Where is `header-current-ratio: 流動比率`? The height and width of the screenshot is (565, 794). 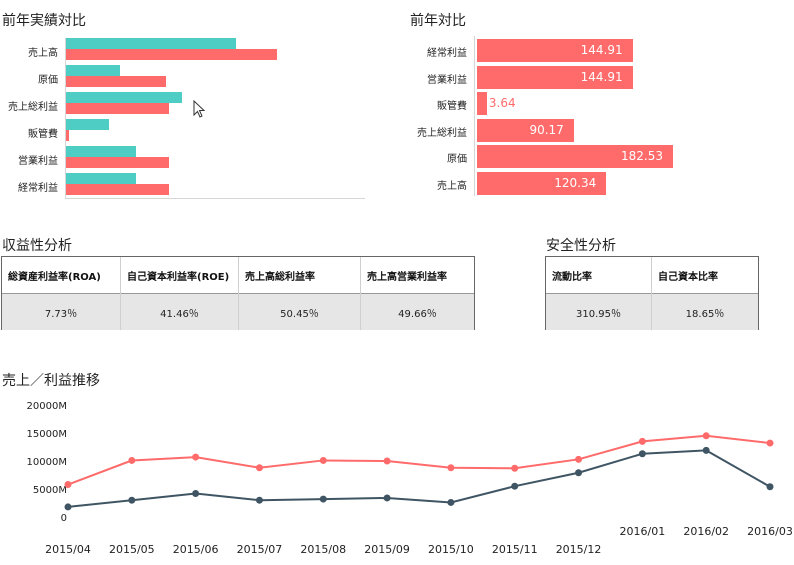
header-current-ratio: 流動比率 is located at coordinates (599, 275).